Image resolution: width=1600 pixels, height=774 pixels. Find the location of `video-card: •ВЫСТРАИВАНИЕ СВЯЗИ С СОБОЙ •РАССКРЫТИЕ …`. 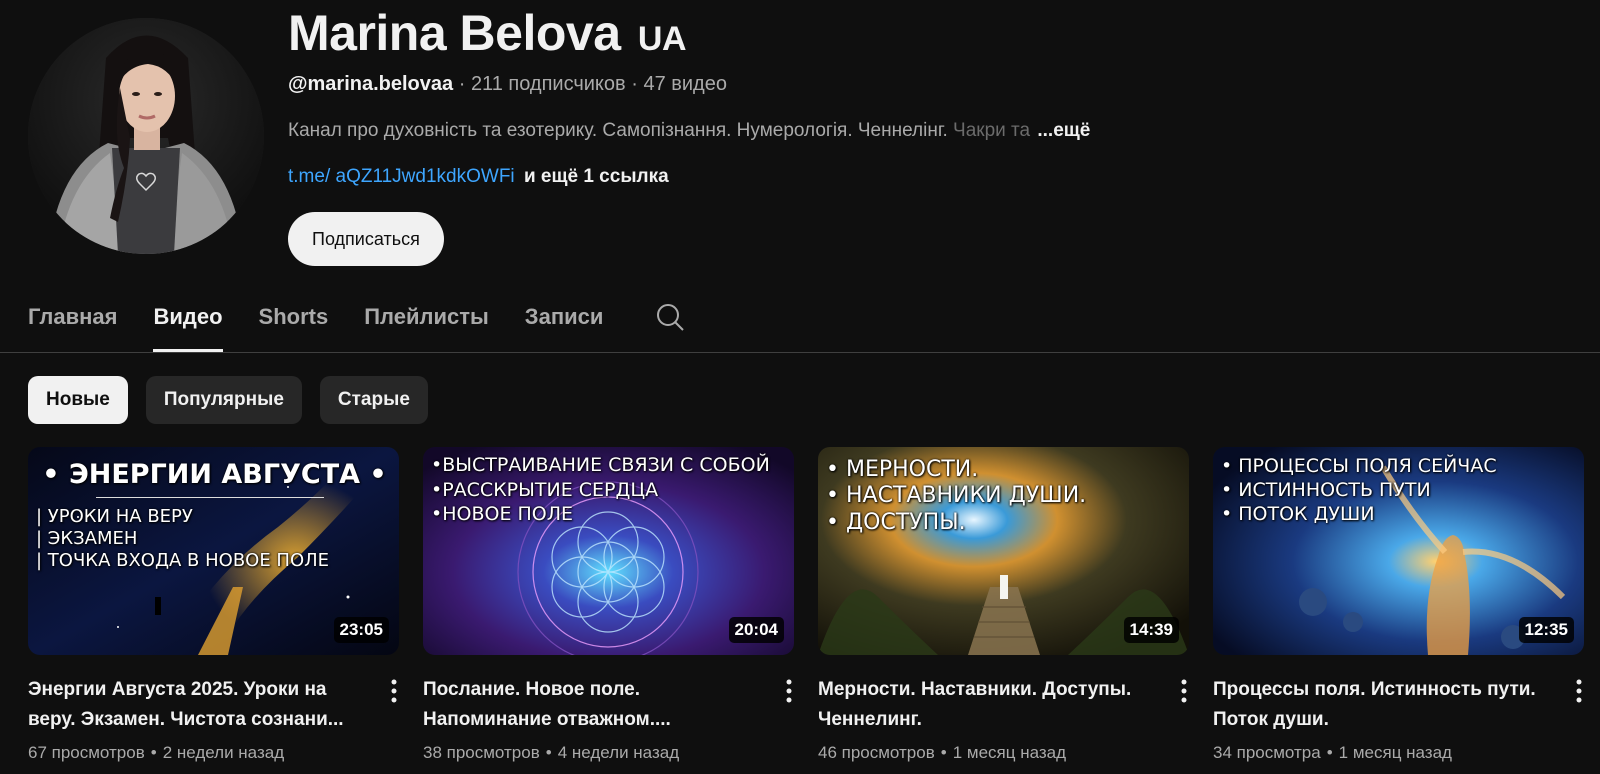

video-card: •ВЫСТРАИВАНИЕ СВЯЗИ С СОБОЙ •РАССКРЫТИЕ … is located at coordinates (608, 605).